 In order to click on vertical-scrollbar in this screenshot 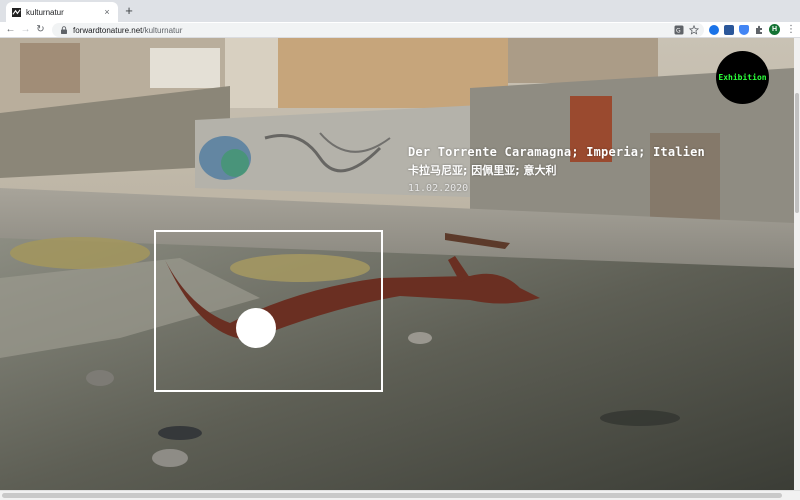, I will do `click(797, 264)`.